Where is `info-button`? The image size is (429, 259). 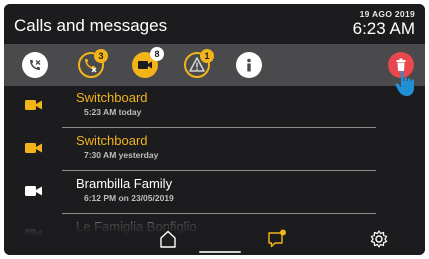
info-button is located at coordinates (249, 65).